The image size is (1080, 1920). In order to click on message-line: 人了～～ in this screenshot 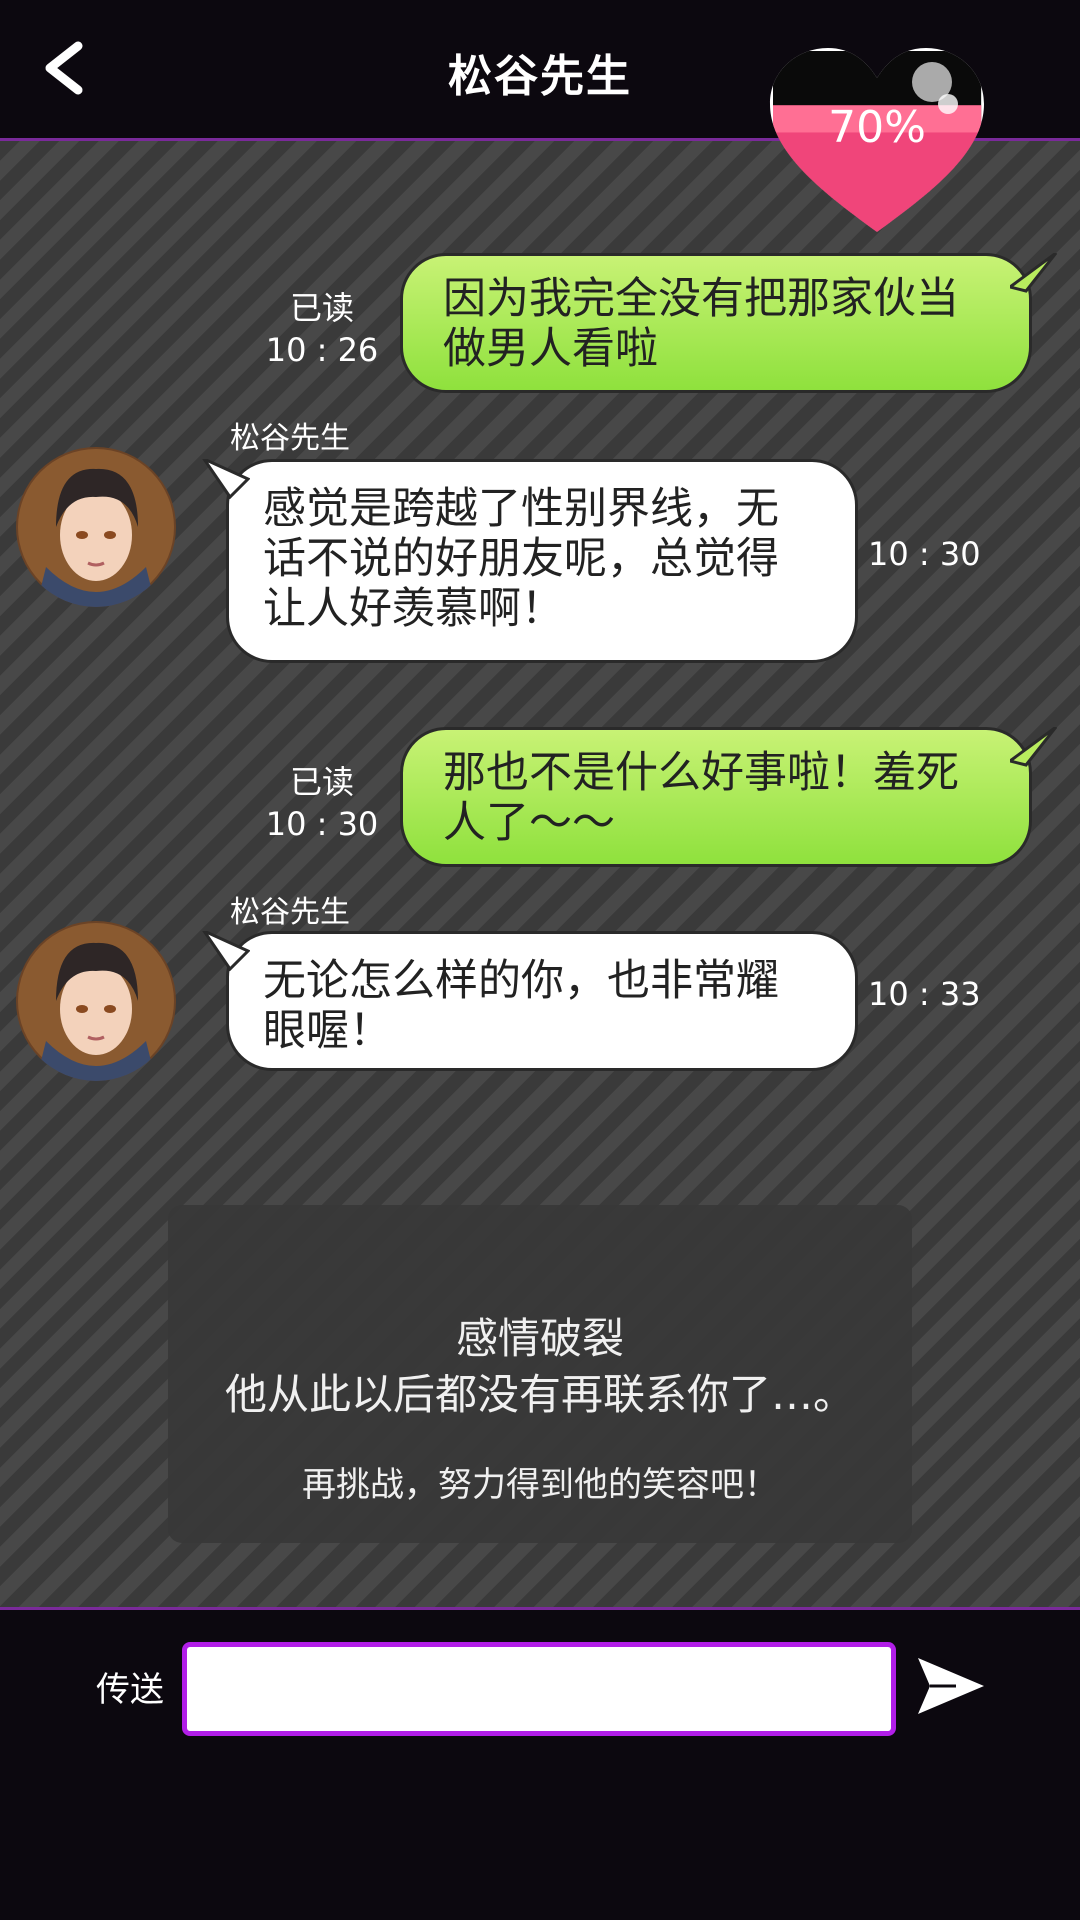, I will do `click(529, 823)`.